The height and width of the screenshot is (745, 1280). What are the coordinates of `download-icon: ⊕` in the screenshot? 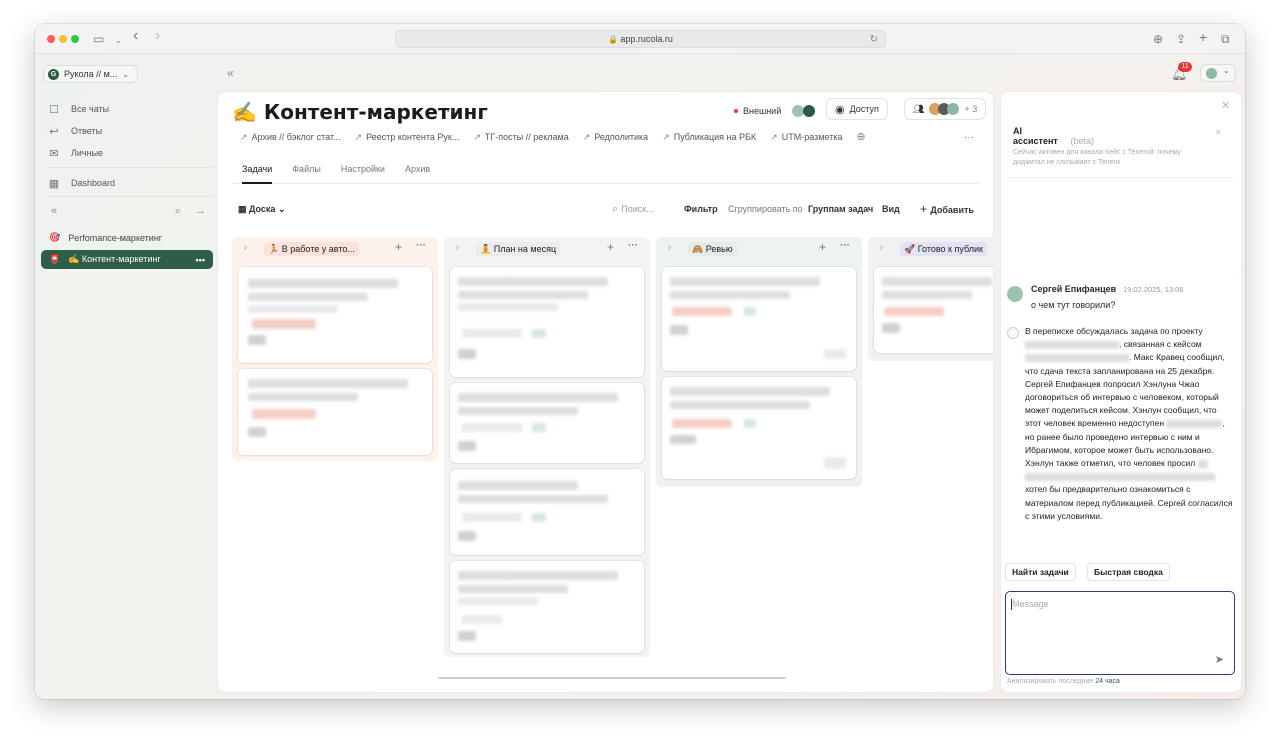 It's located at (1158, 39).